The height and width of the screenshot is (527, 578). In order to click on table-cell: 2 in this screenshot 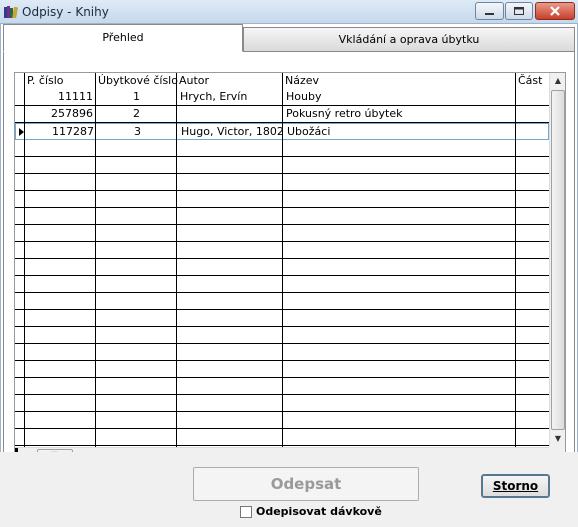, I will do `click(136, 114)`.